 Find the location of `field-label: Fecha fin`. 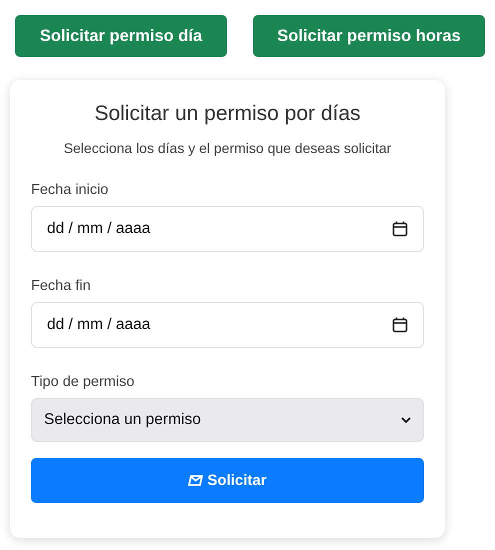

field-label: Fecha fin is located at coordinates (61, 286).